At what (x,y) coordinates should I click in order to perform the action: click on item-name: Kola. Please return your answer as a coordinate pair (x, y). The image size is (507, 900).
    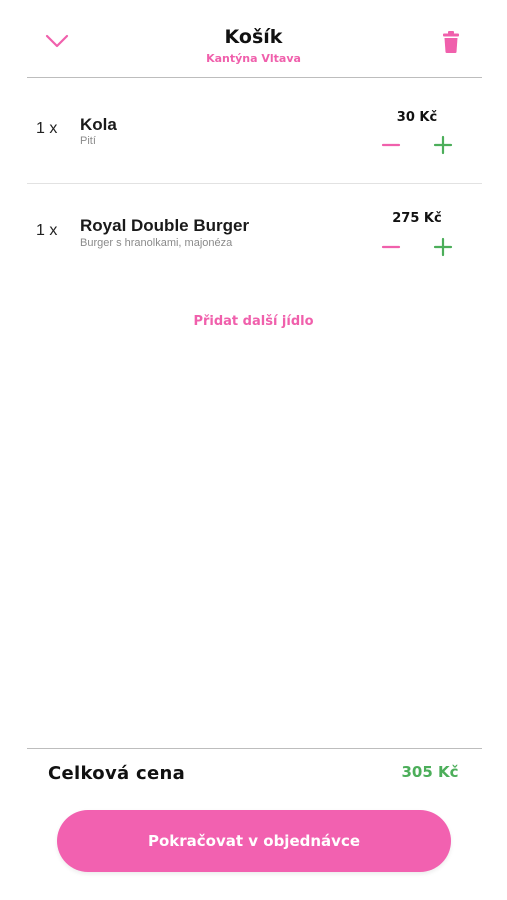
    Looking at the image, I should click on (98, 124).